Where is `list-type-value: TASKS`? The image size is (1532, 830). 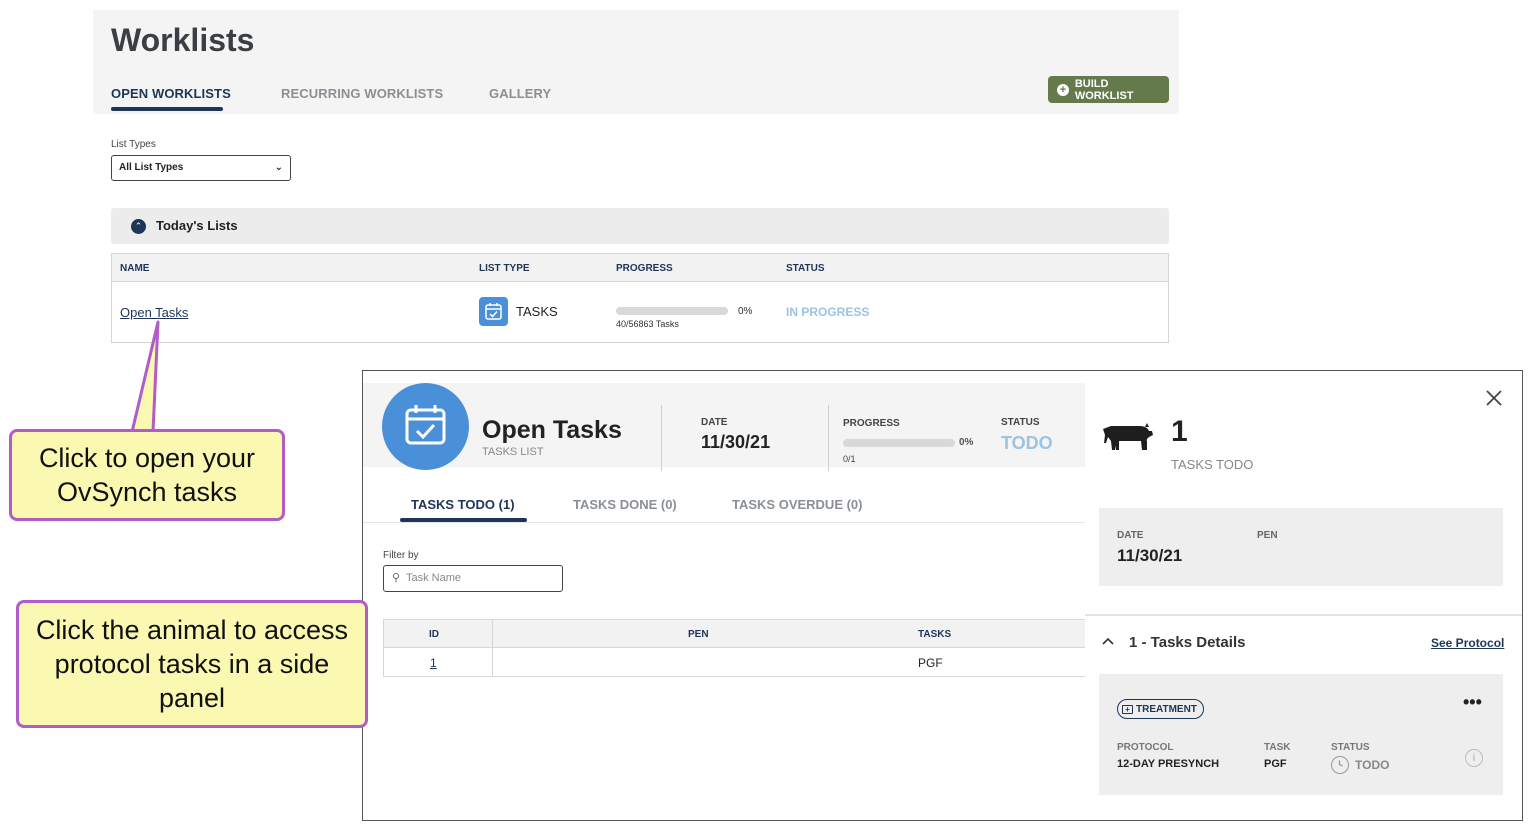 list-type-value: TASKS is located at coordinates (537, 311).